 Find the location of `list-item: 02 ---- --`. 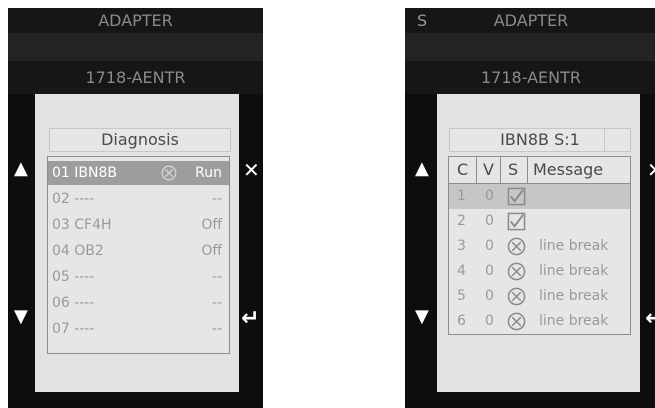

list-item: 02 ---- -- is located at coordinates (138, 199).